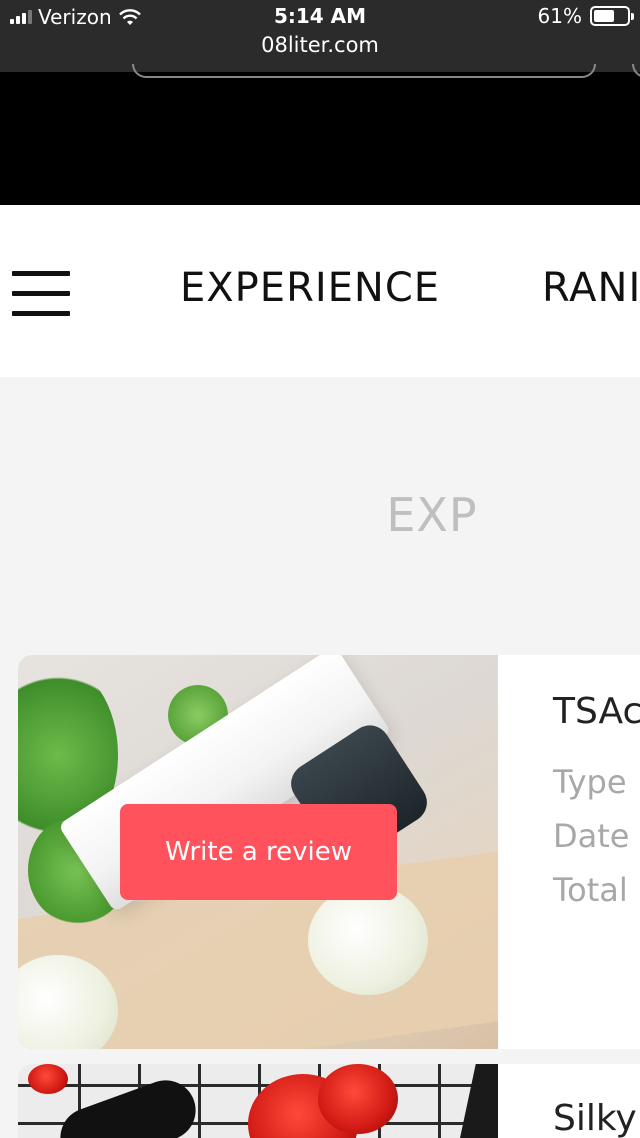 The image size is (640, 1138). What do you see at coordinates (258, 1101) in the screenshot?
I see `product-image` at bounding box center [258, 1101].